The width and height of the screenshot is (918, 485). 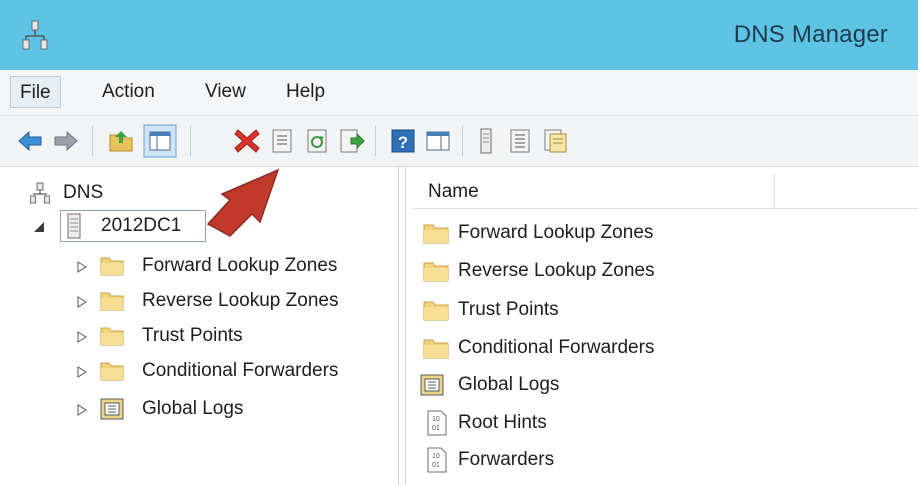 I want to click on list-icon, so click(x=520, y=141).